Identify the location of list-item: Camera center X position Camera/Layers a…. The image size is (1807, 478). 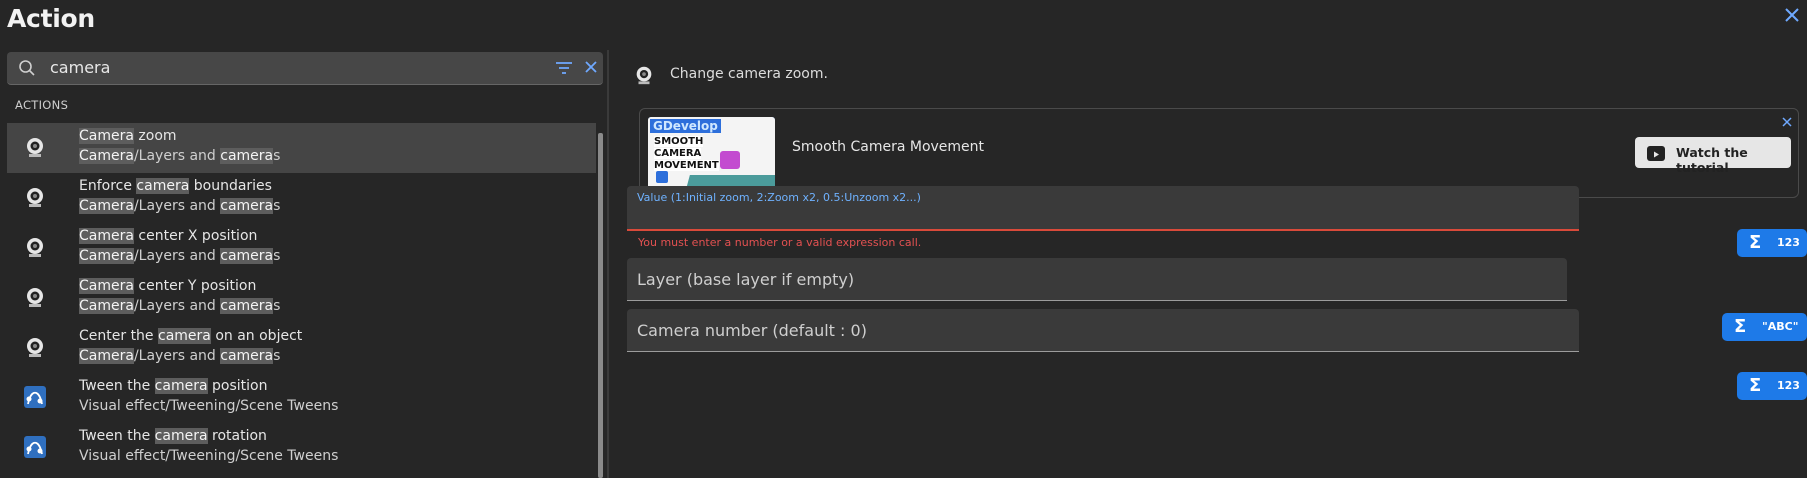
(301, 248).